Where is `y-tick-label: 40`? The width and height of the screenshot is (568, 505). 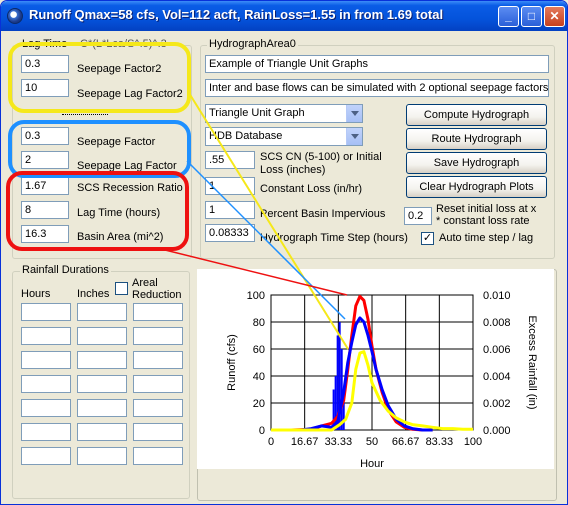
y-tick-label: 40 is located at coordinates (259, 377).